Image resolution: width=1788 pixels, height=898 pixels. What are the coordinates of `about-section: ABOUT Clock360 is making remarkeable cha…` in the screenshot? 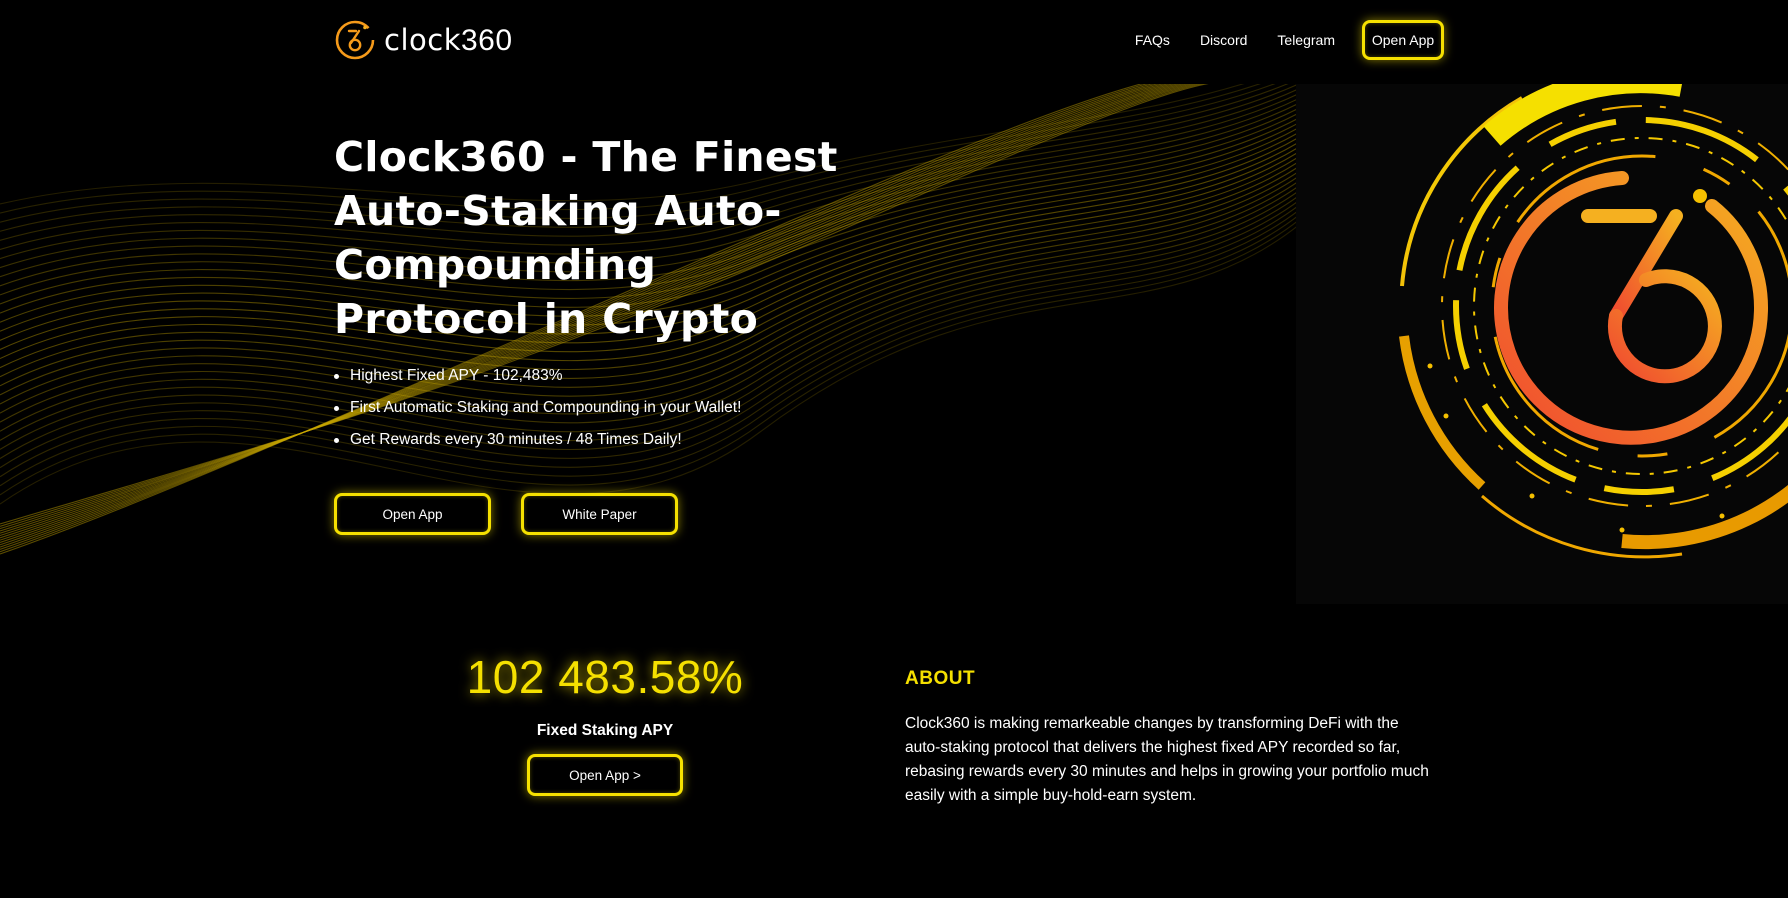 It's located at (1170, 738).